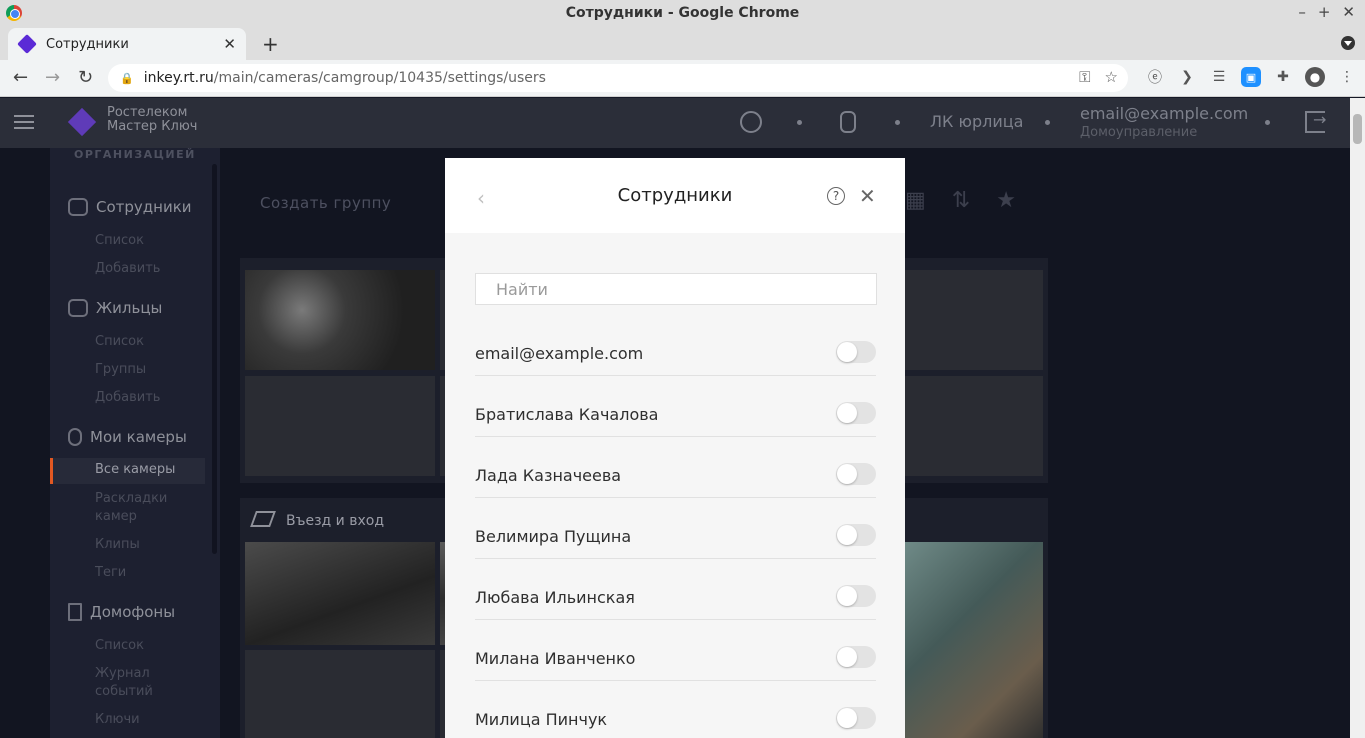 The image size is (1365, 738). What do you see at coordinates (83, 123) in the screenshot?
I see `rostelecom-logo-icon` at bounding box center [83, 123].